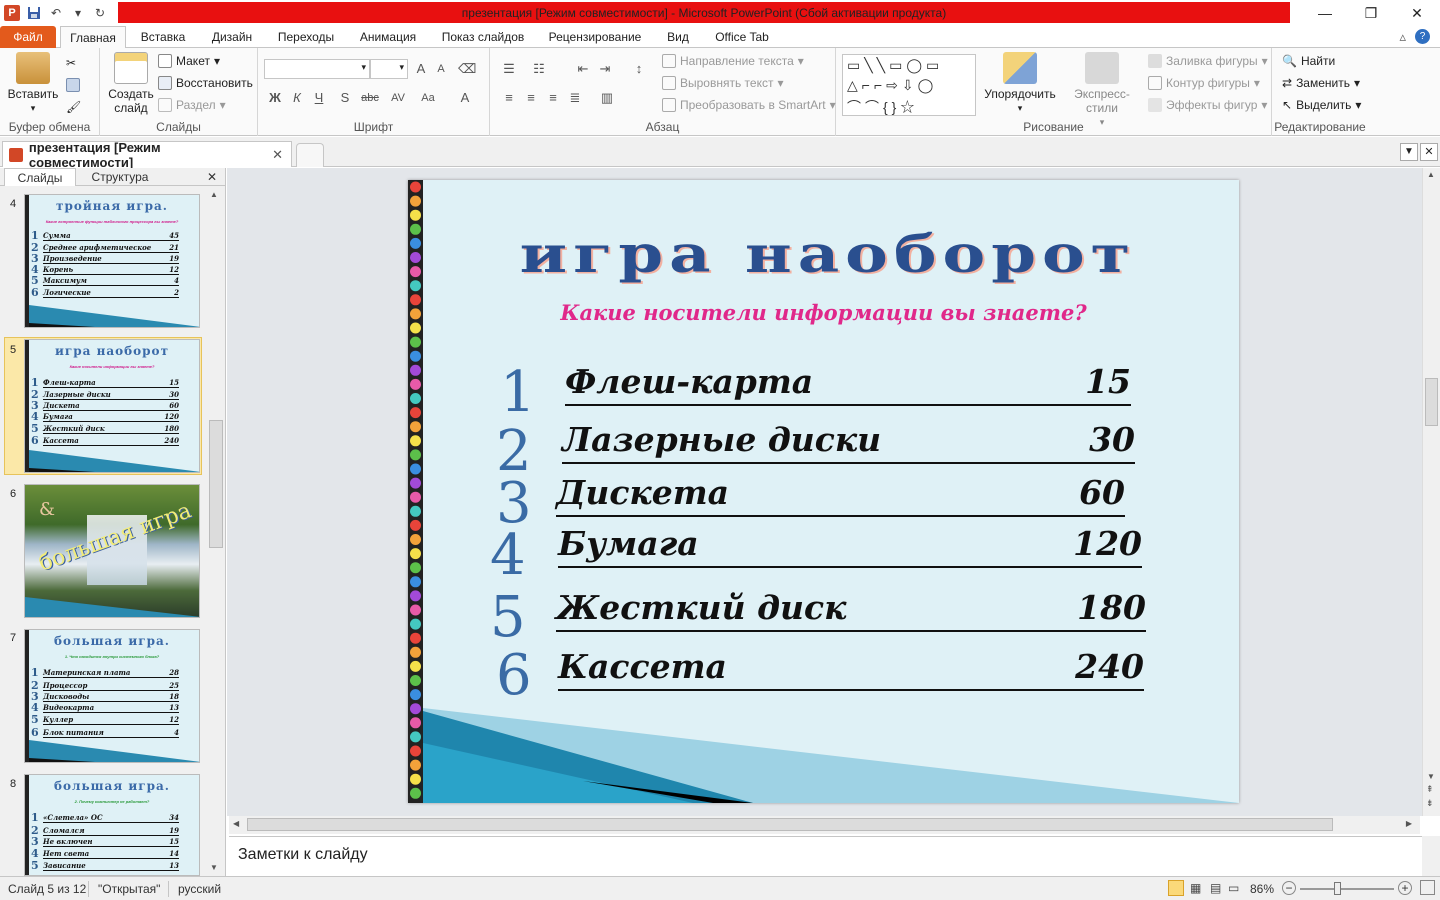  Describe the element at coordinates (345, 98) in the screenshot. I see `shadow-icon: S` at that location.